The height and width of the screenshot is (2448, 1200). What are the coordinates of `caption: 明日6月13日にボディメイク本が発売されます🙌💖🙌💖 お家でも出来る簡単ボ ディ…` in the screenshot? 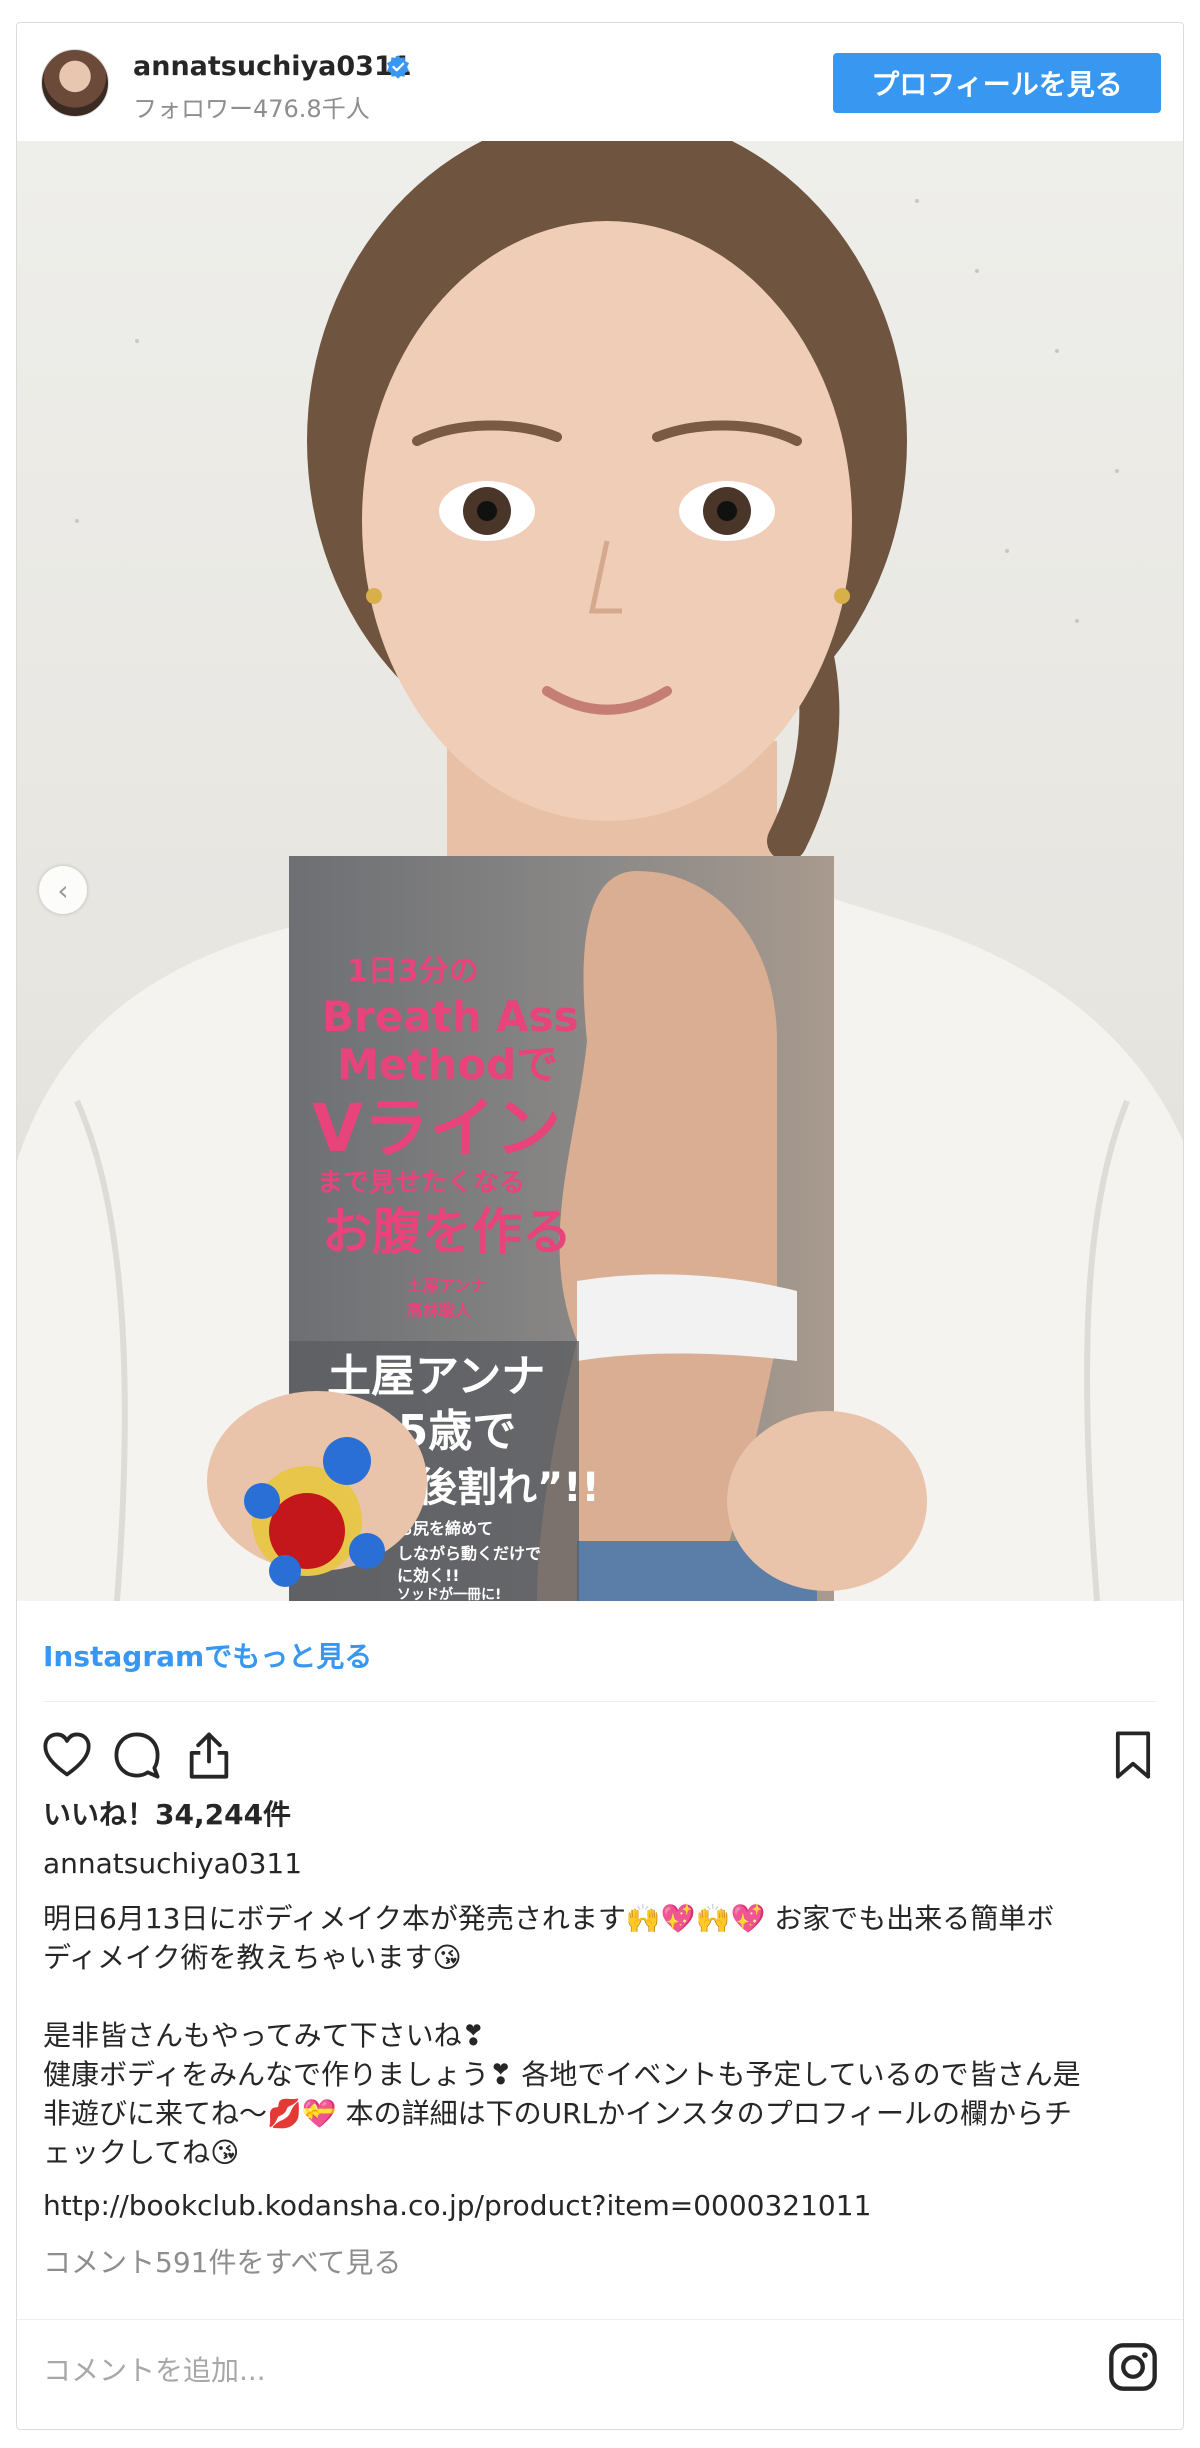 It's located at (598, 2035).